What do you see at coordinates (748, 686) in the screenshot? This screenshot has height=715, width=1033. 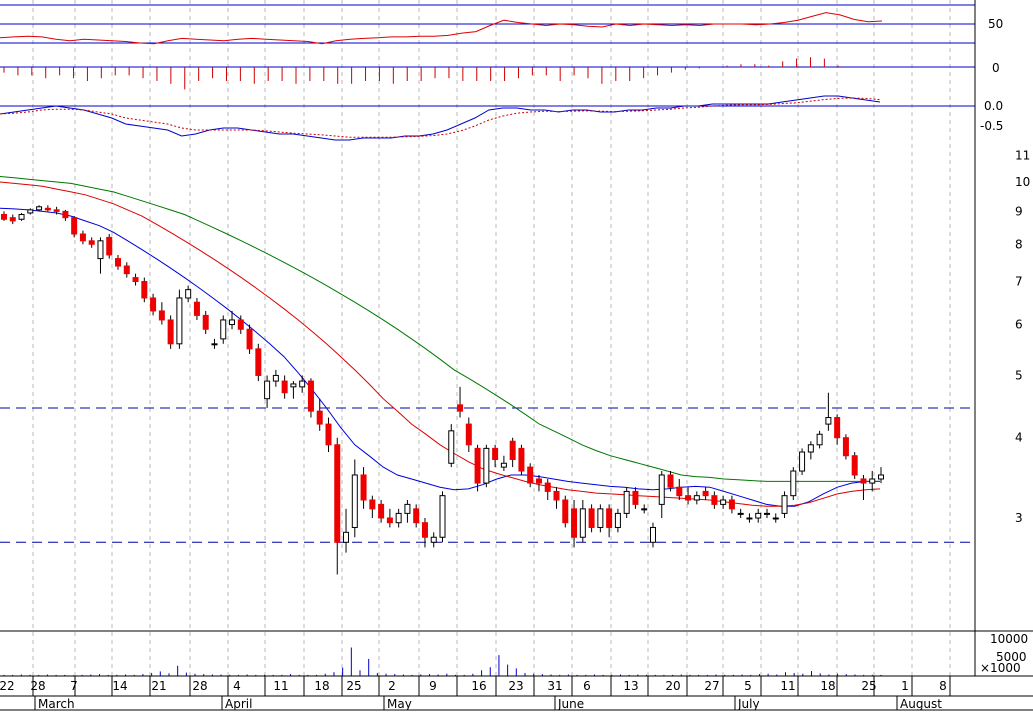 I see `day-tick-label: 5` at bounding box center [748, 686].